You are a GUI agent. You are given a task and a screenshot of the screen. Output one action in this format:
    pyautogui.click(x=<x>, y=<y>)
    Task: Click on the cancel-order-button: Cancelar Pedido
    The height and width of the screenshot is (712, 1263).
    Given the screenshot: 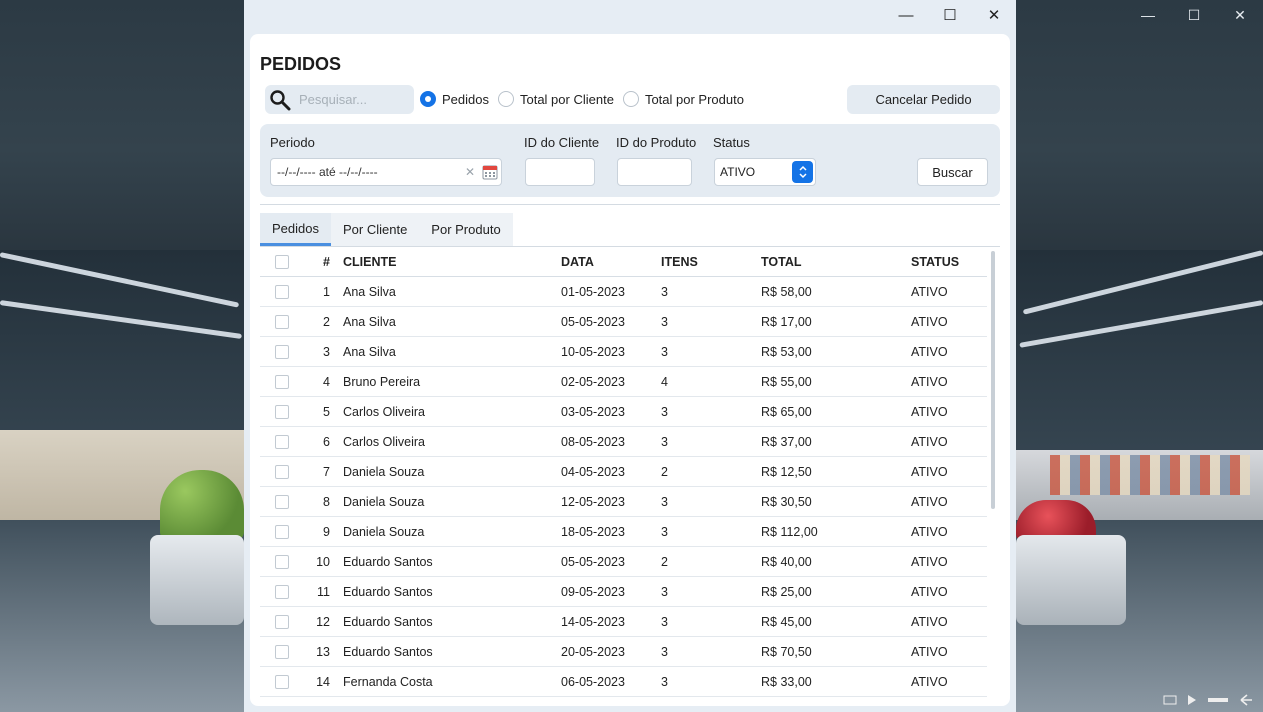 What is the action you would take?
    pyautogui.click(x=923, y=99)
    